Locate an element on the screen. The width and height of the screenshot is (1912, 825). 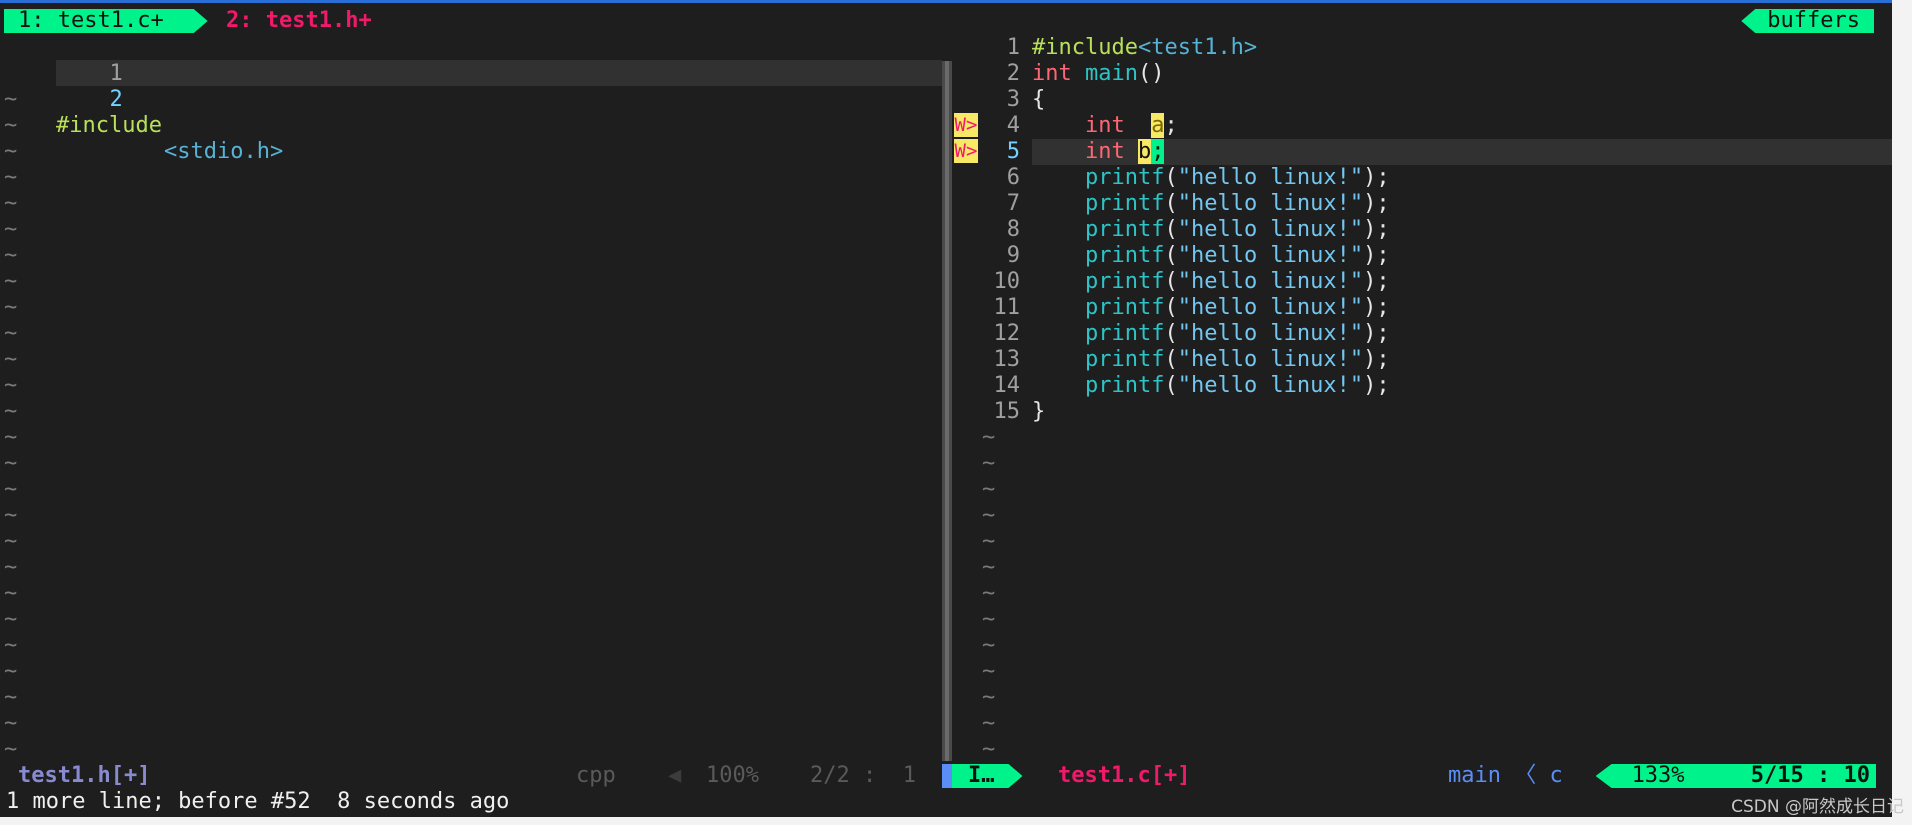
line-number: 11 is located at coordinates (1007, 307).